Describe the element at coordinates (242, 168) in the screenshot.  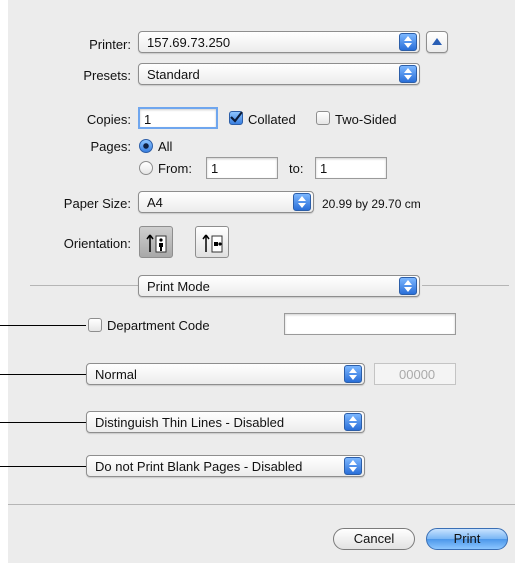
I see `pages-from-field: 1` at that location.